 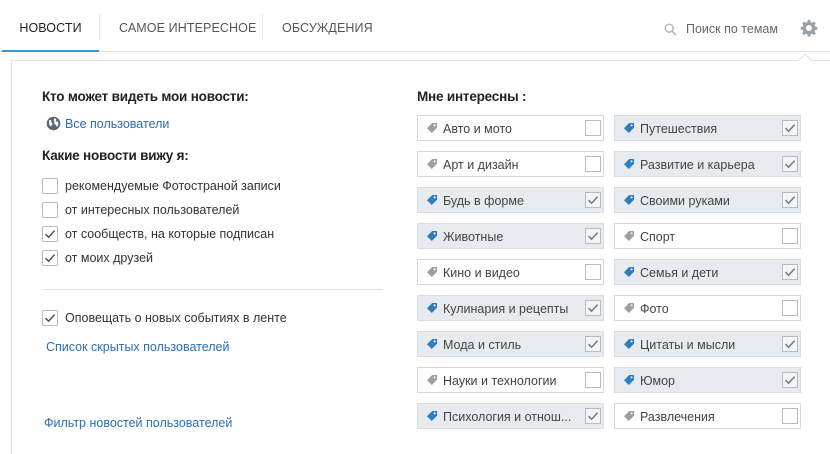 I want to click on tab-most-interesting: САМОЕ ИНТЕРЕСНОЕ, so click(x=187, y=26).